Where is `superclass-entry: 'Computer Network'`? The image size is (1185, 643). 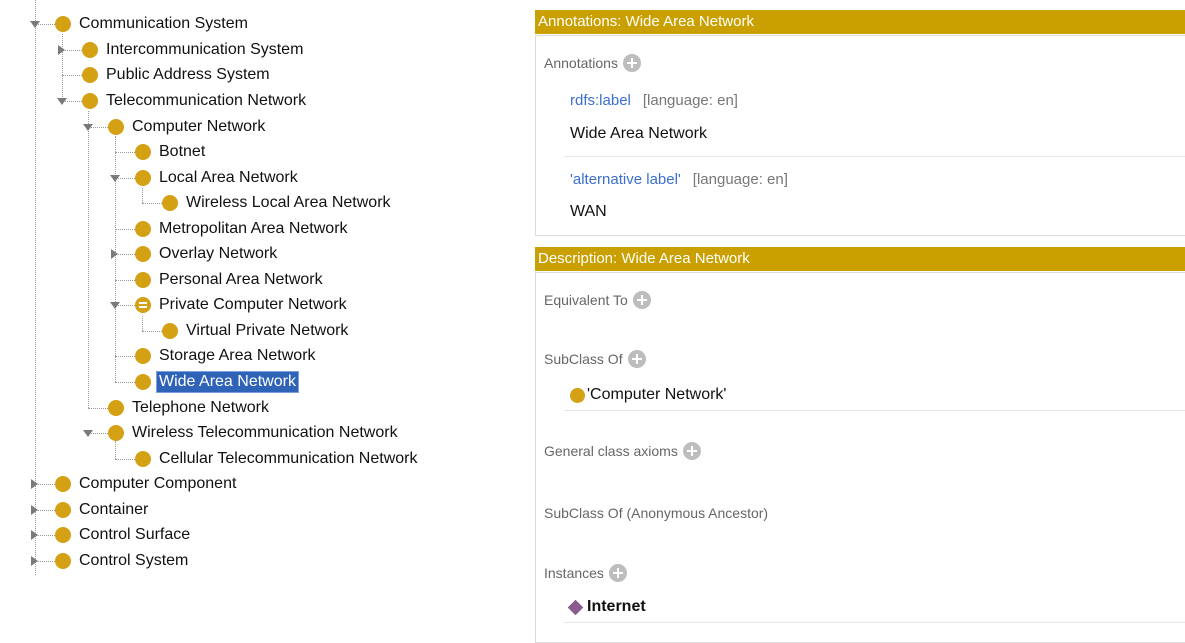
superclass-entry: 'Computer Network' is located at coordinates (648, 395).